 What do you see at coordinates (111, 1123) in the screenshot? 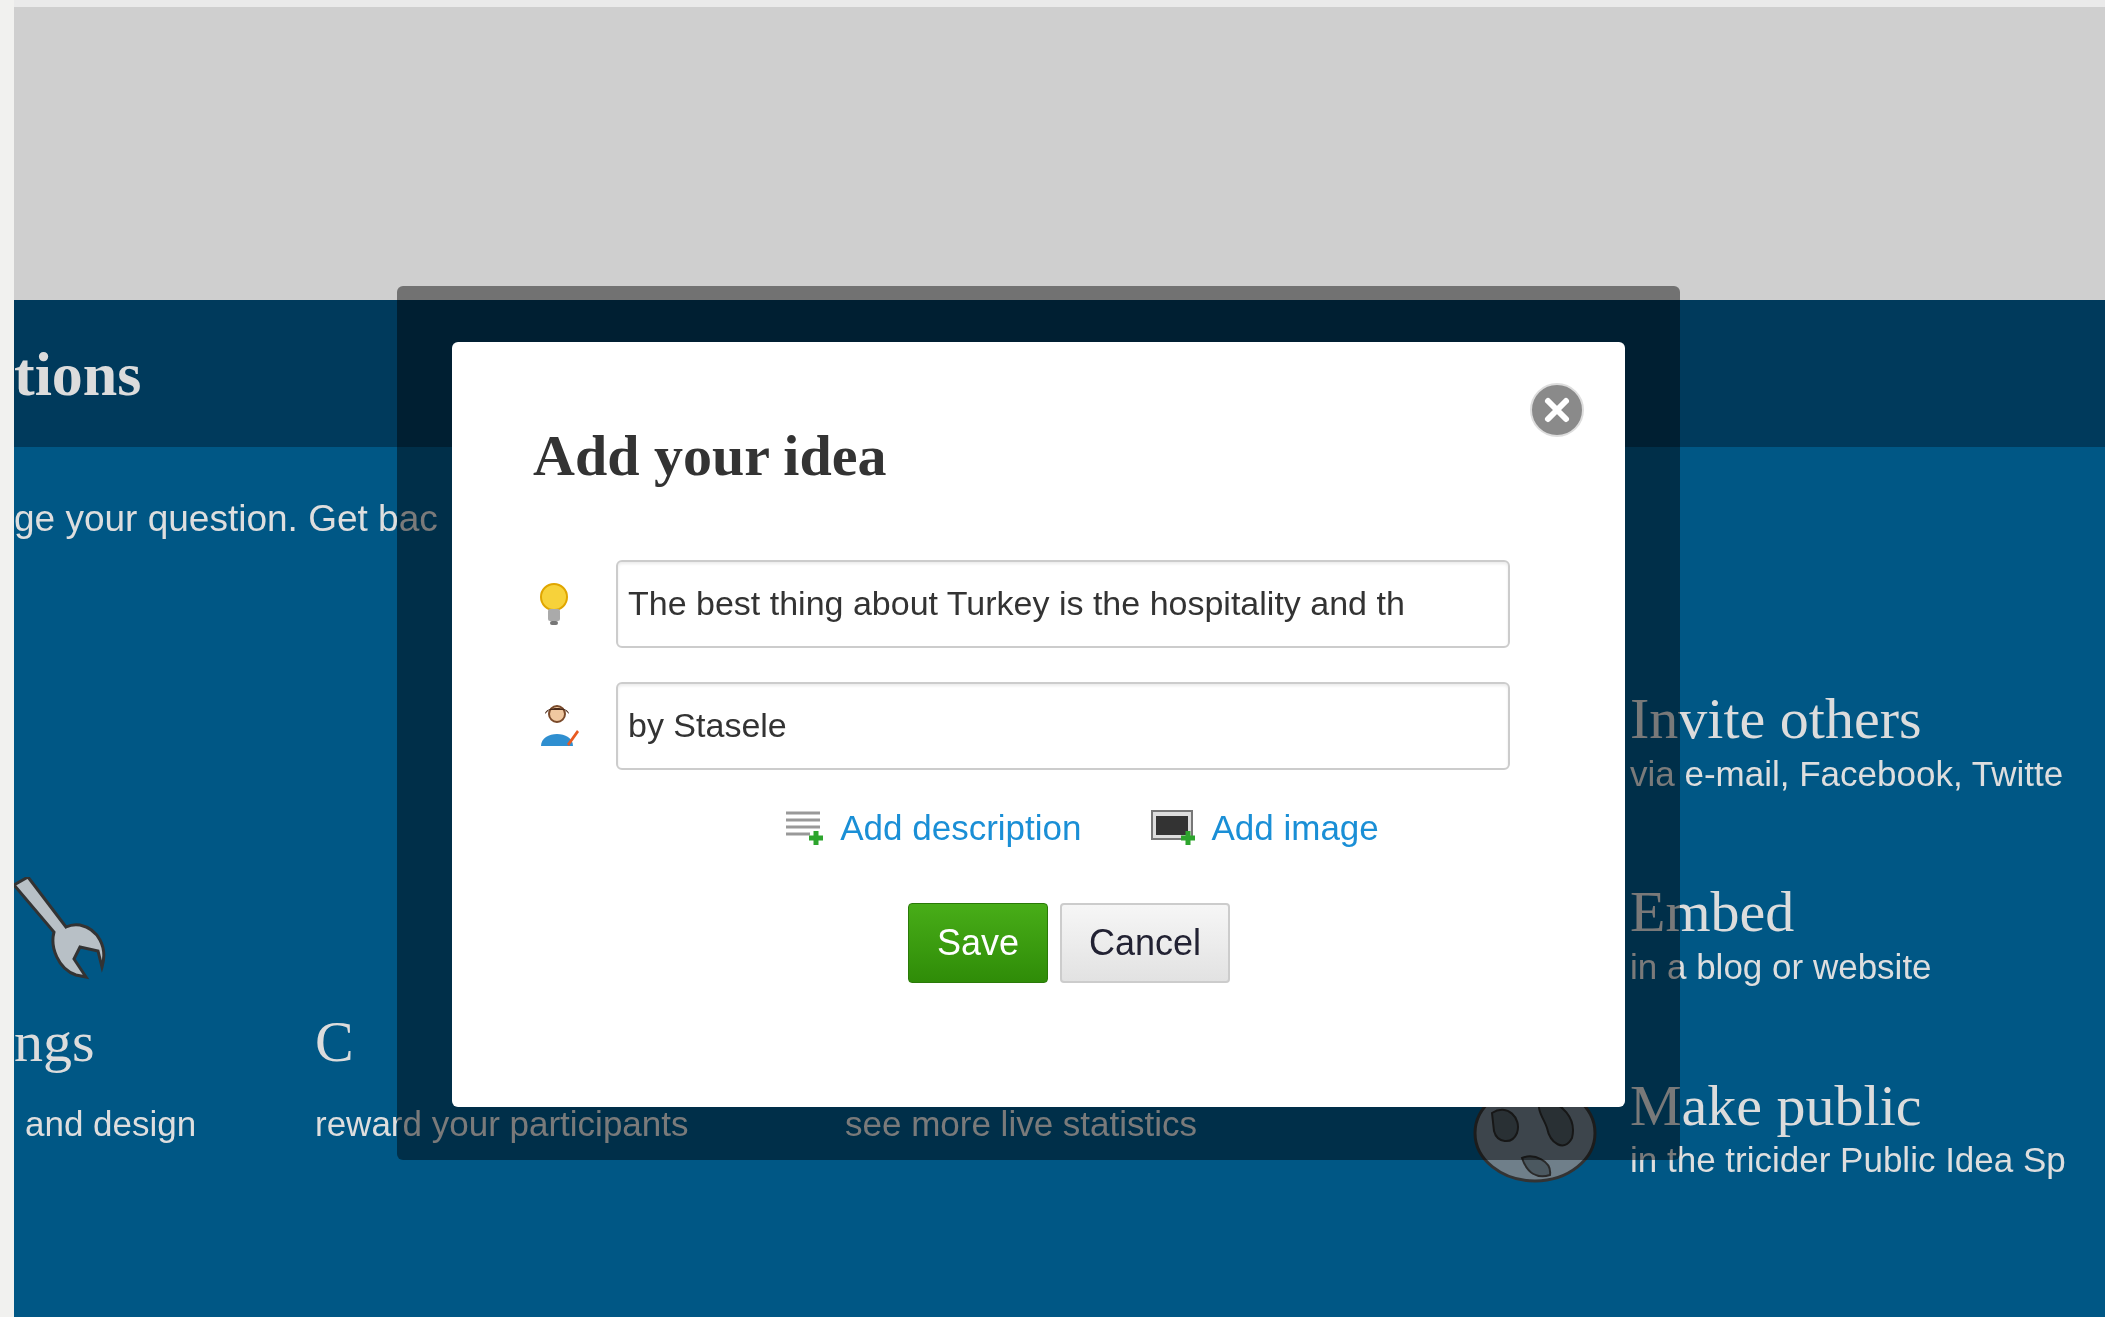
I see `feature-subtitle: and design` at bounding box center [111, 1123].